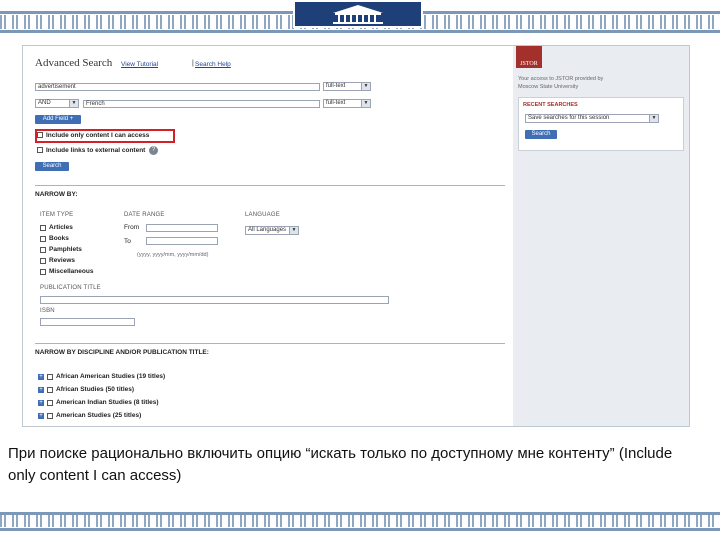 This screenshot has height=540, width=720. What do you see at coordinates (267, 230) in the screenshot?
I see `language-select-value: All Languages` at bounding box center [267, 230].